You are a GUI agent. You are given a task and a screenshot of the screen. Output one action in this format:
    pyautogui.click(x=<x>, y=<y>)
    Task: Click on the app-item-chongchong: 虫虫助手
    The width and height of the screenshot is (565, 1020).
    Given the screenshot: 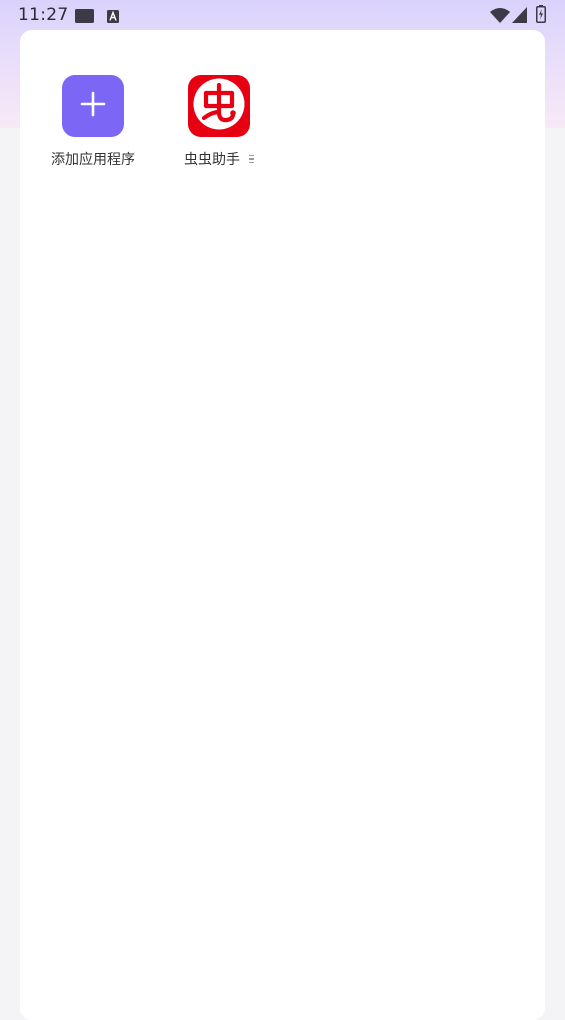 What is the action you would take?
    pyautogui.click(x=219, y=122)
    